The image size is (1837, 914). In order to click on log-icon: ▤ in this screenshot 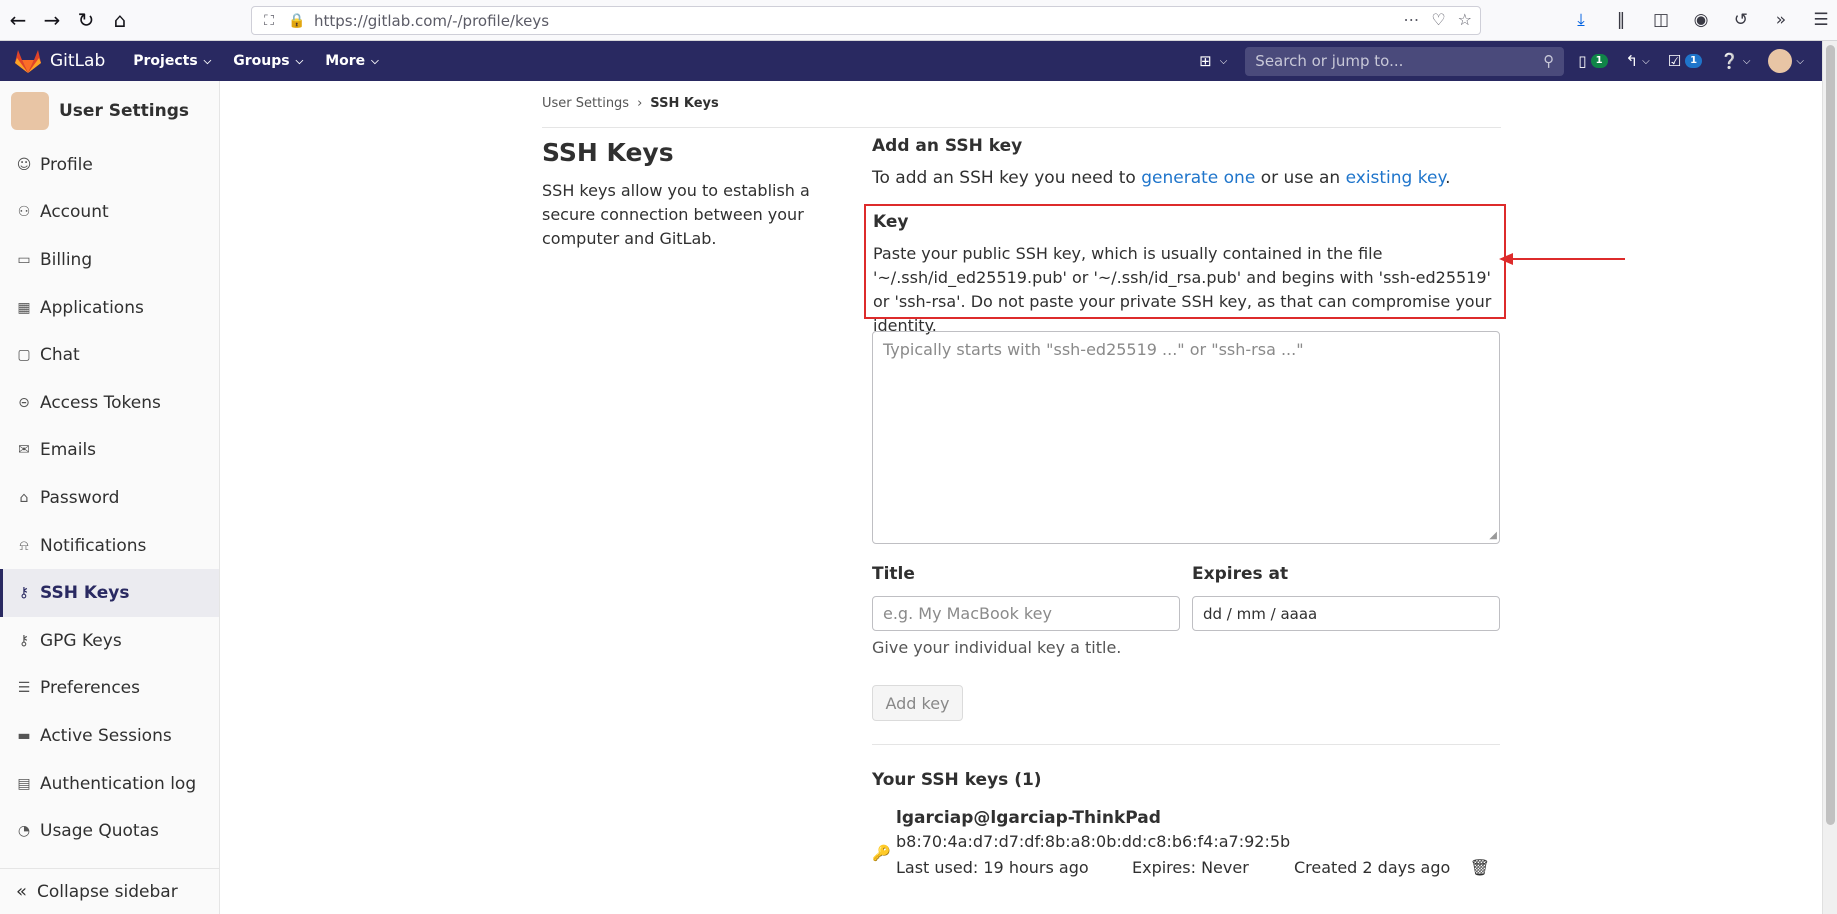, I will do `click(24, 783)`.